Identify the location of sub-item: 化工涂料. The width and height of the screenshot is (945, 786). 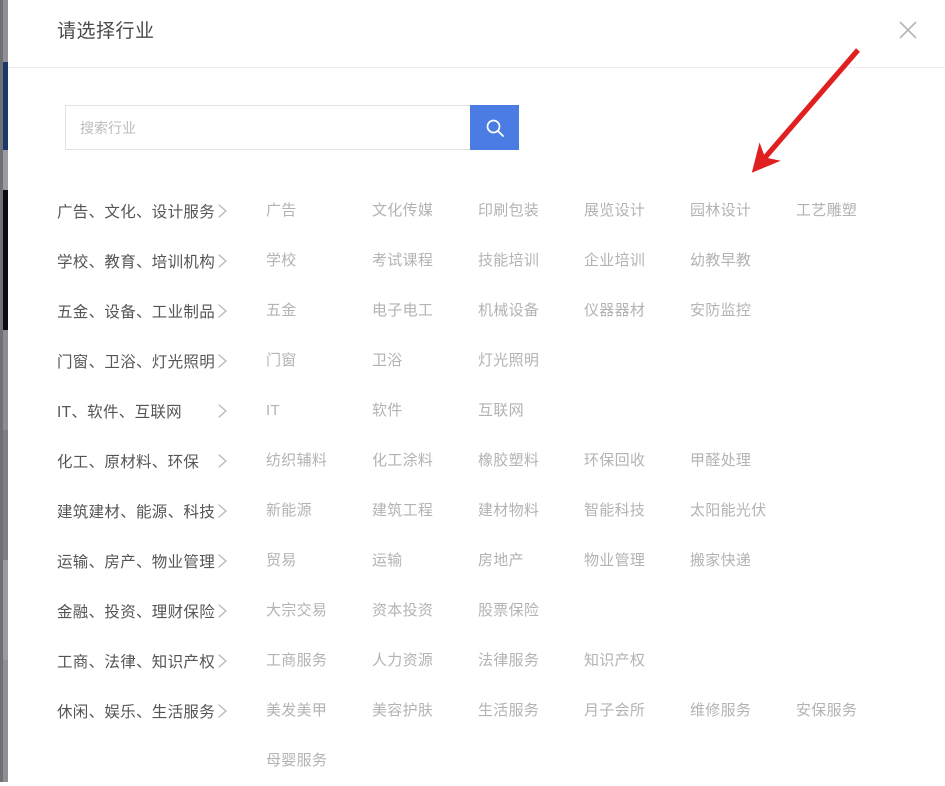
(425, 461).